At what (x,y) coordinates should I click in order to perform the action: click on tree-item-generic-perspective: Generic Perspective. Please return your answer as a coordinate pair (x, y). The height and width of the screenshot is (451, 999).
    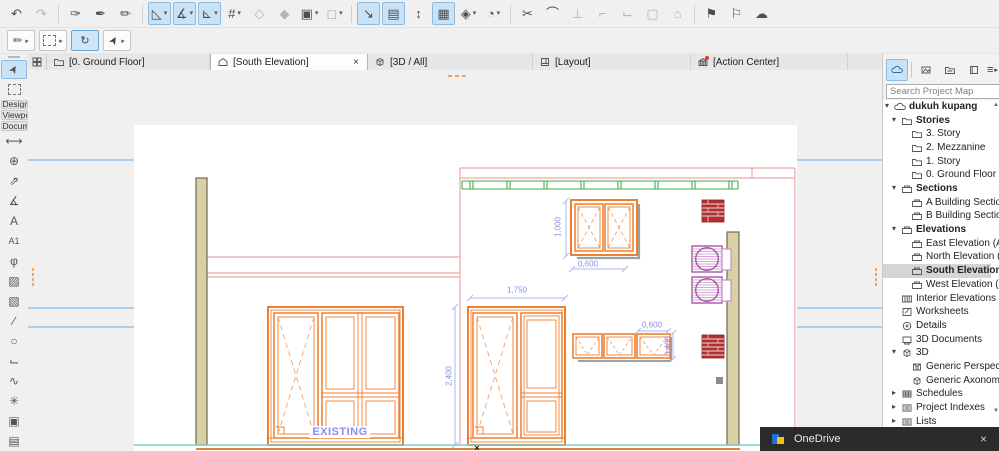
    Looking at the image, I should click on (941, 367).